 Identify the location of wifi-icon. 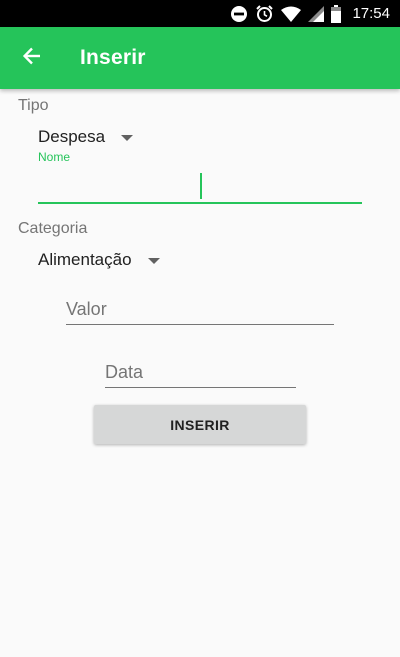
(291, 14).